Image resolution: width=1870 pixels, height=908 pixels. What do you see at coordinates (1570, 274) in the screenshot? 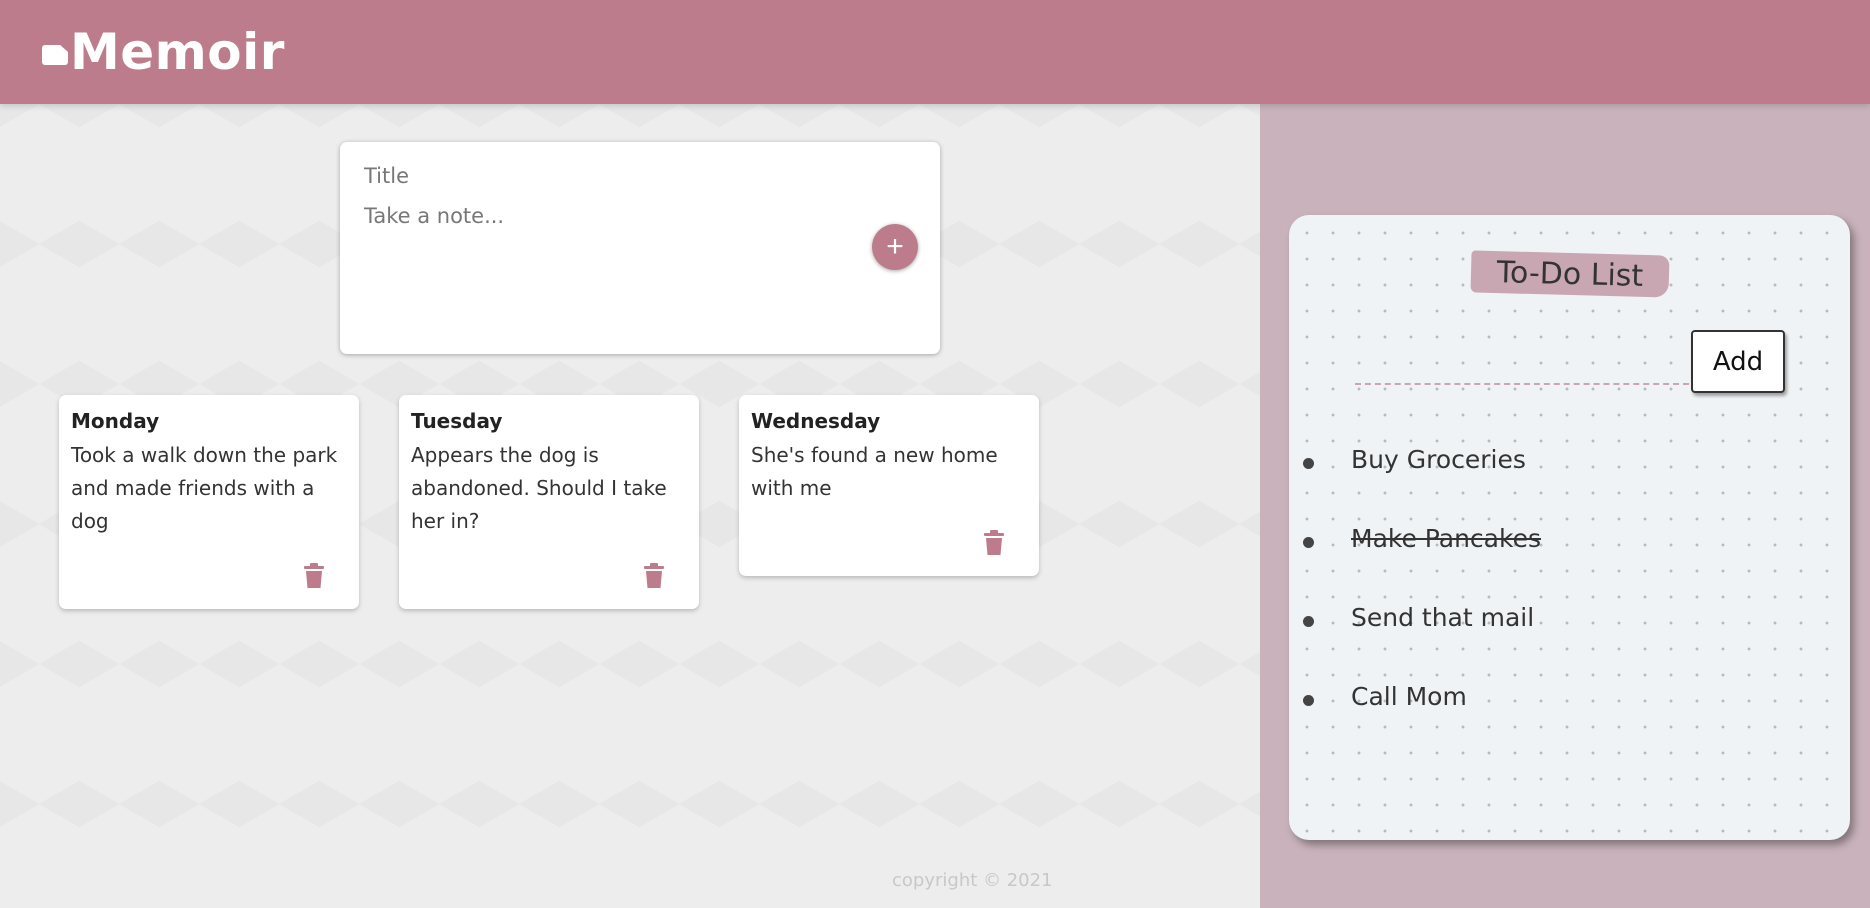
I see `todo-heading: To-Do List` at bounding box center [1570, 274].